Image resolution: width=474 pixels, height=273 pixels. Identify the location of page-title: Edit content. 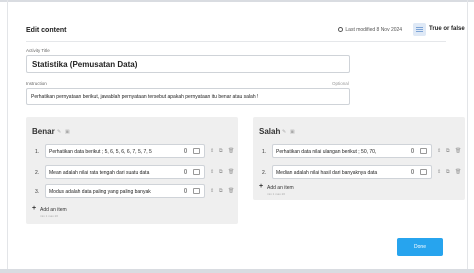
(46, 30).